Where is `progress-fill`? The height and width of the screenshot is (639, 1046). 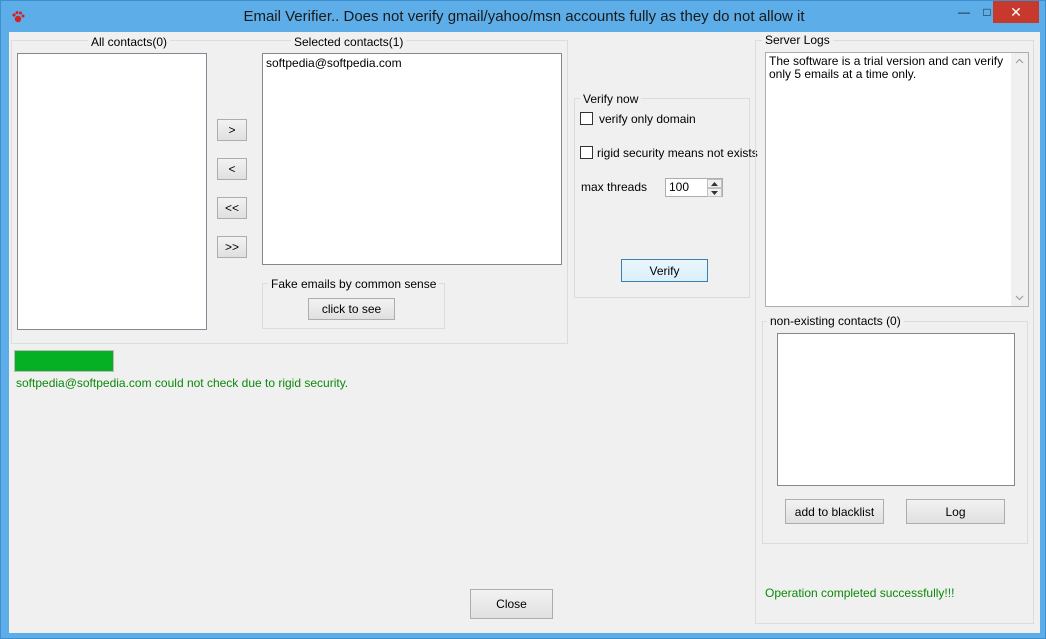 progress-fill is located at coordinates (64, 361).